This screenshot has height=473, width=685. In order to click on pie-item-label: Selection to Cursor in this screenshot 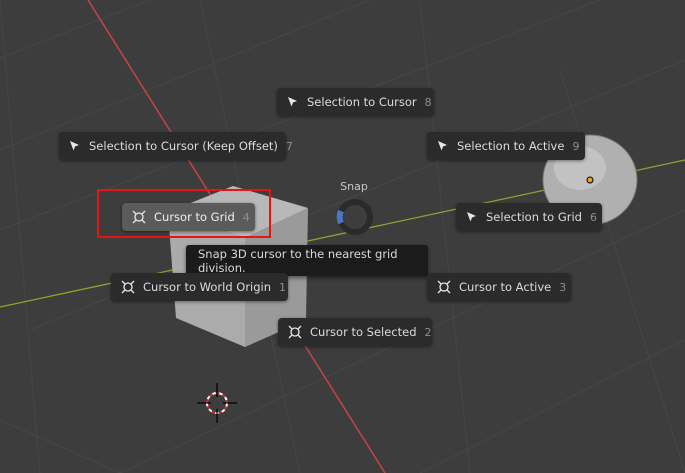, I will do `click(362, 102)`.